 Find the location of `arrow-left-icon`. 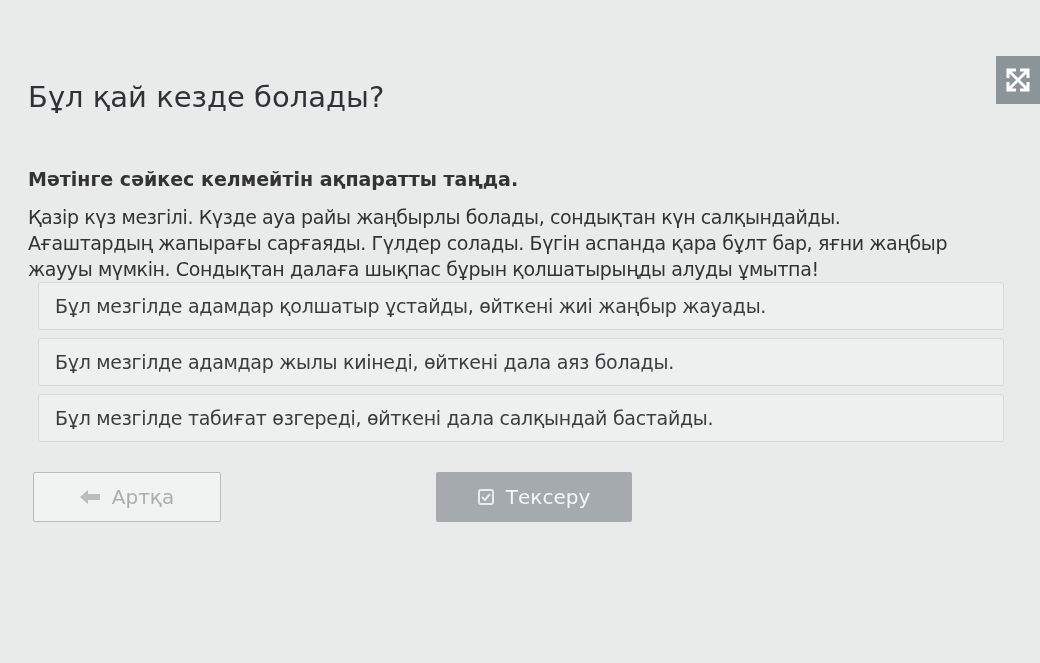

arrow-left-icon is located at coordinates (89, 497).